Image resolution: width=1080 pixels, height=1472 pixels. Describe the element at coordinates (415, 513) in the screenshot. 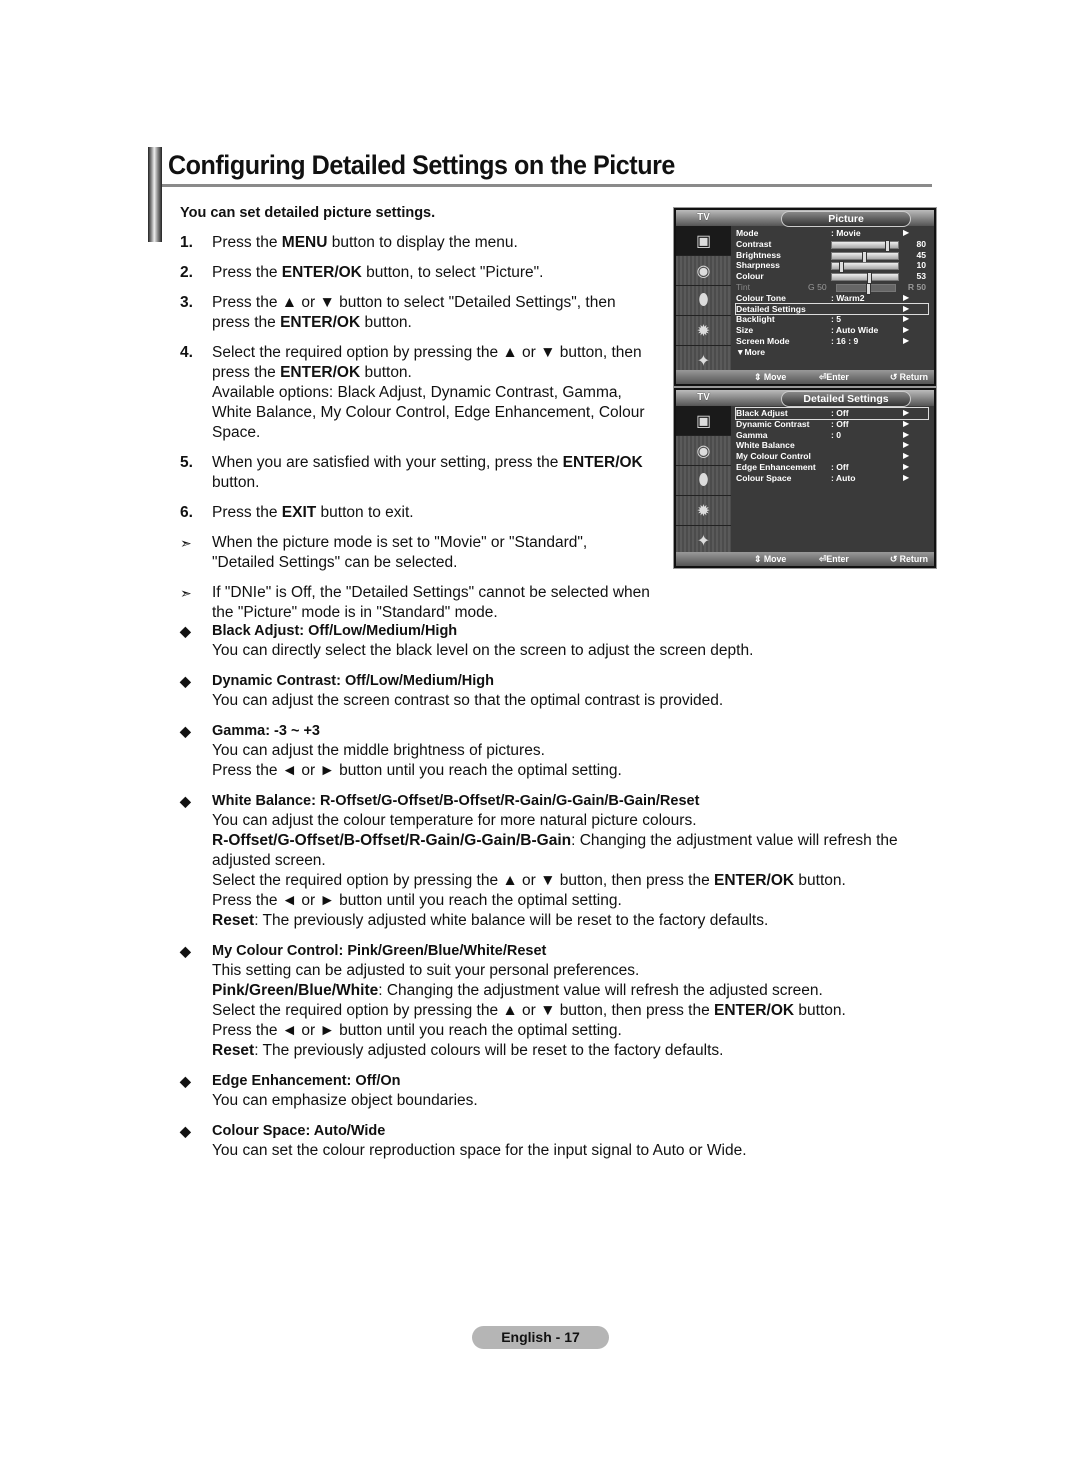

I see `step-item: 6. Press the EXIT button to exit.` at that location.